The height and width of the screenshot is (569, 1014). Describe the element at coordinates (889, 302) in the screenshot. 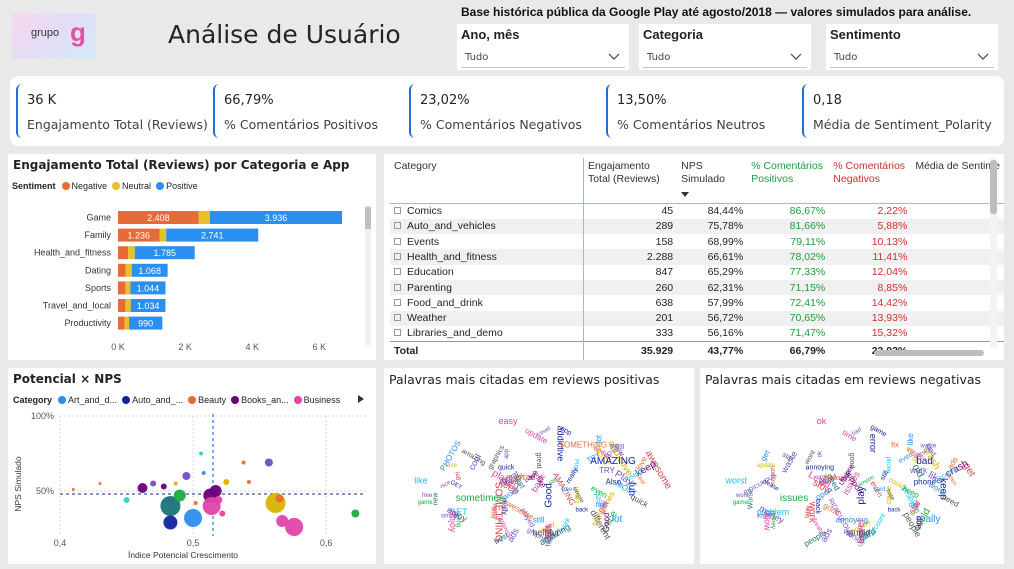

I see `negative-pct-cell: 14,42%` at that location.